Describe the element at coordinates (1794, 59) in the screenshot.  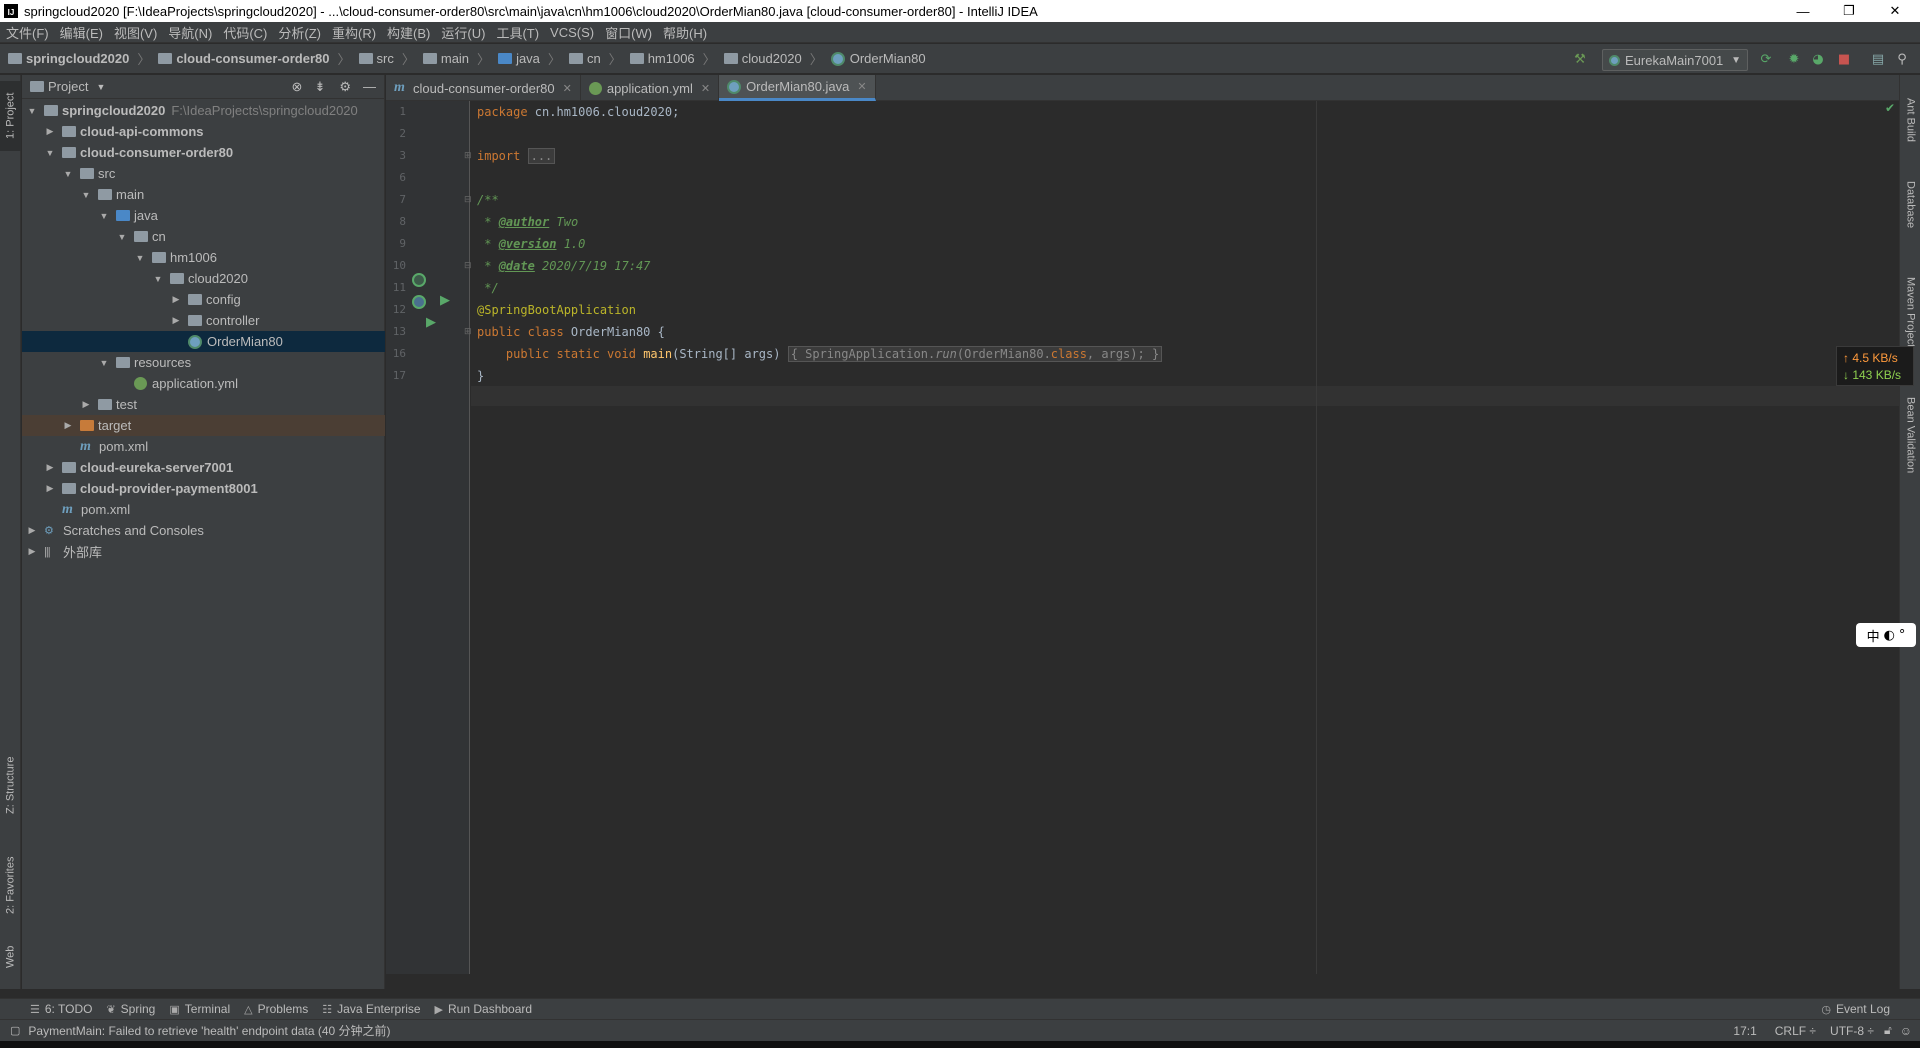
I see `debug-icon: ✹` at that location.